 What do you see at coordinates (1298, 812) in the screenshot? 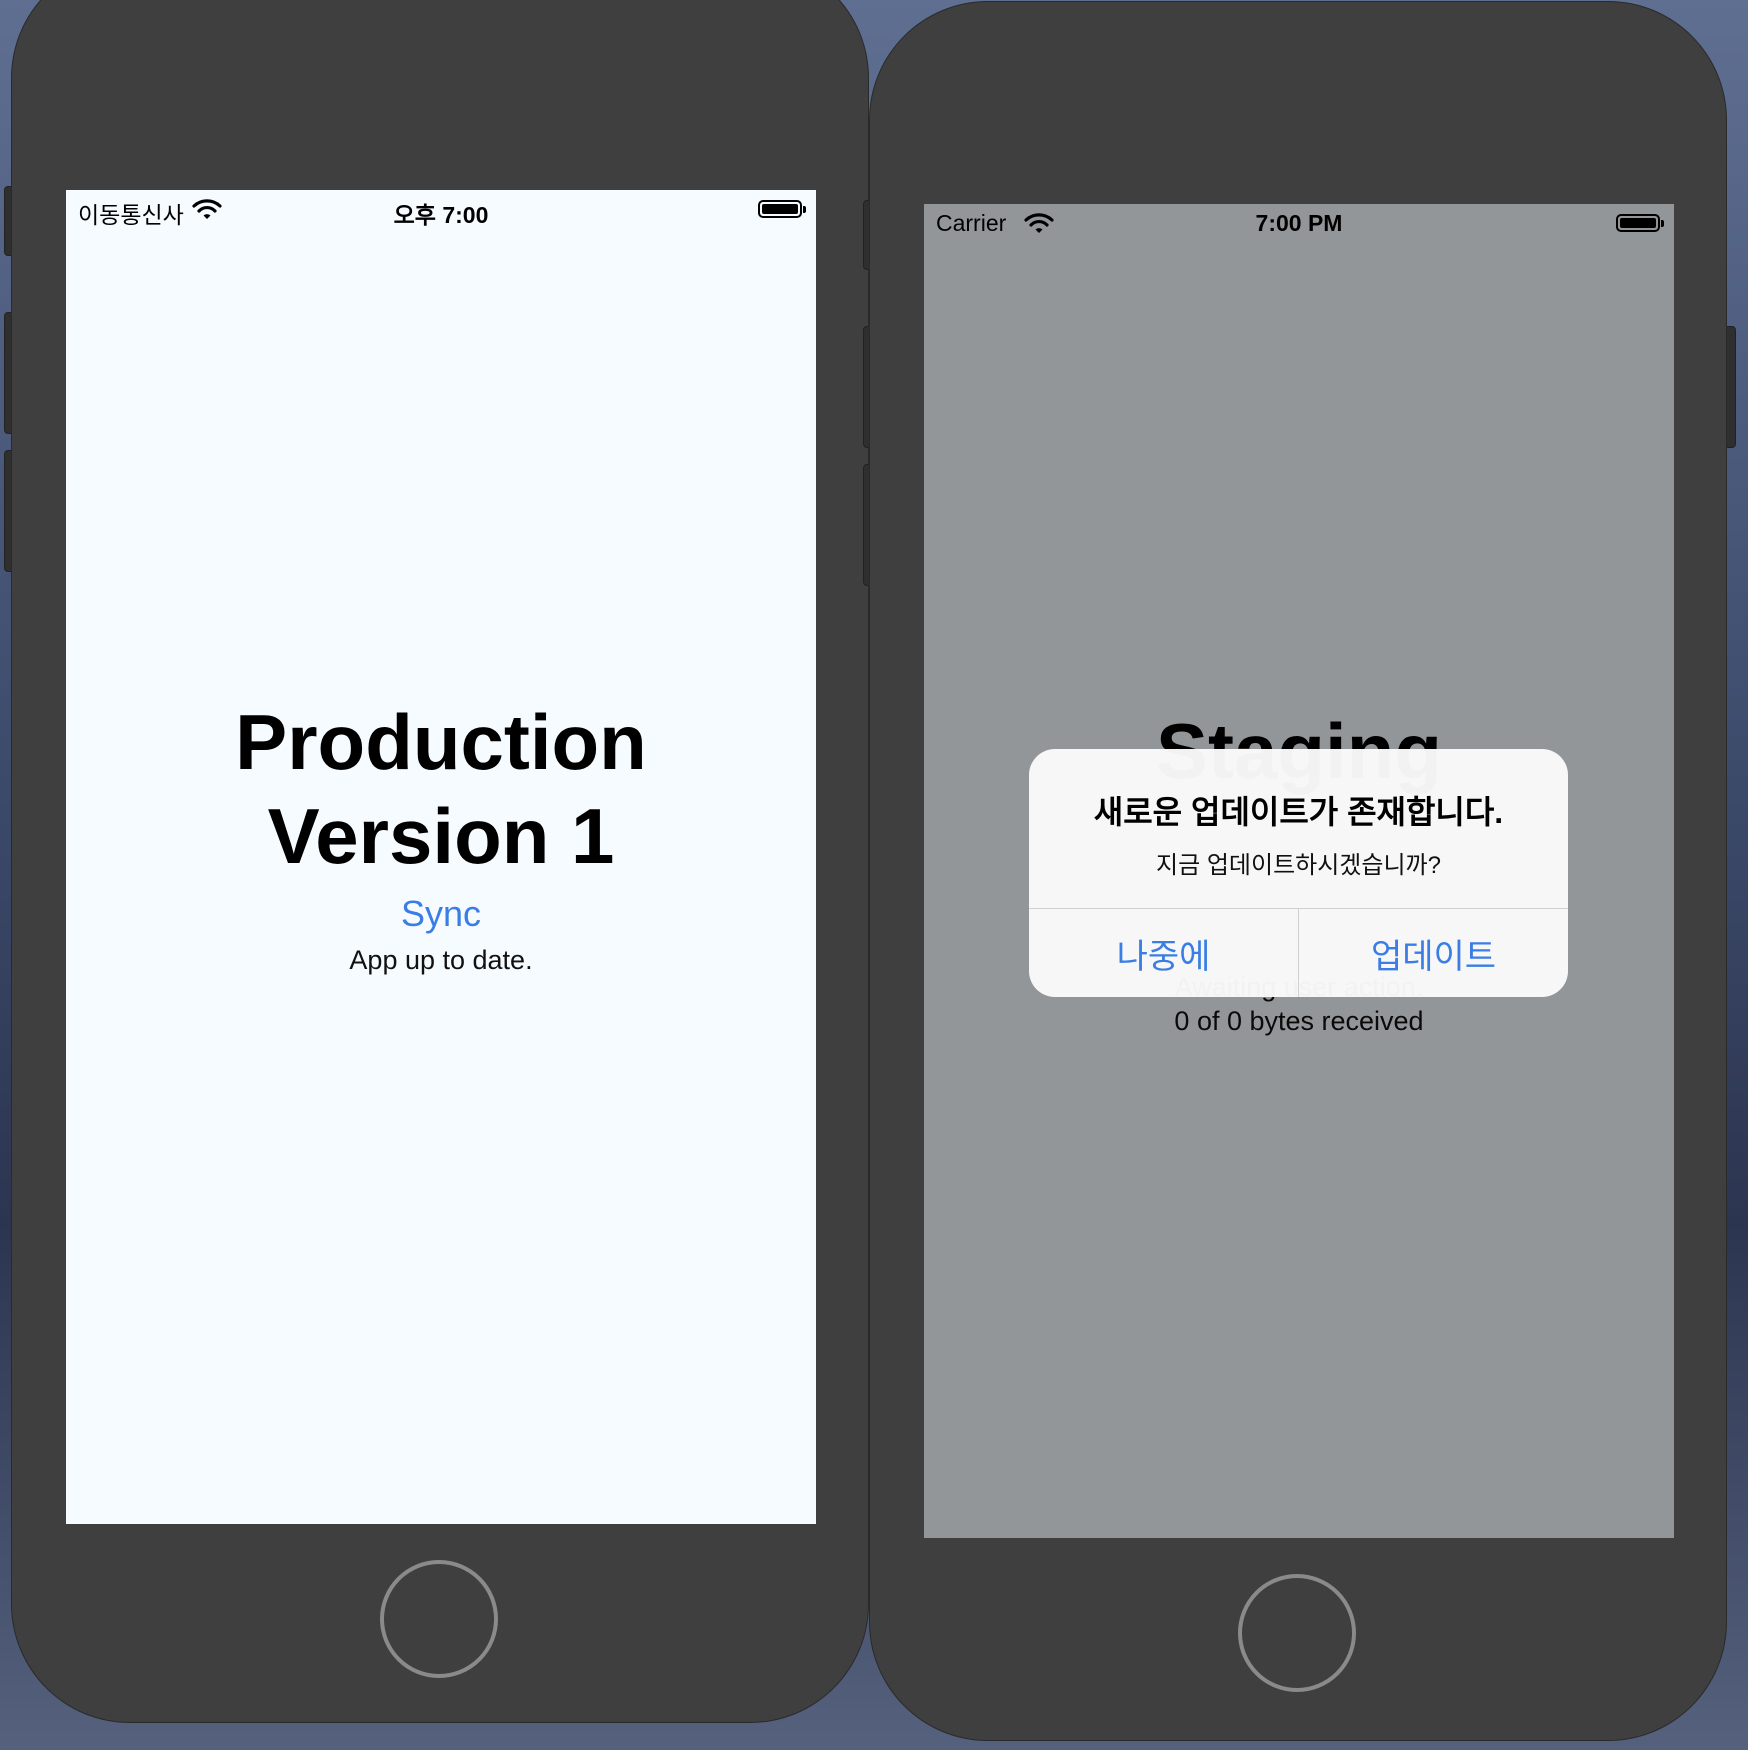
I see `alert-title: 새로운 업데이트가 존재합니다.` at bounding box center [1298, 812].